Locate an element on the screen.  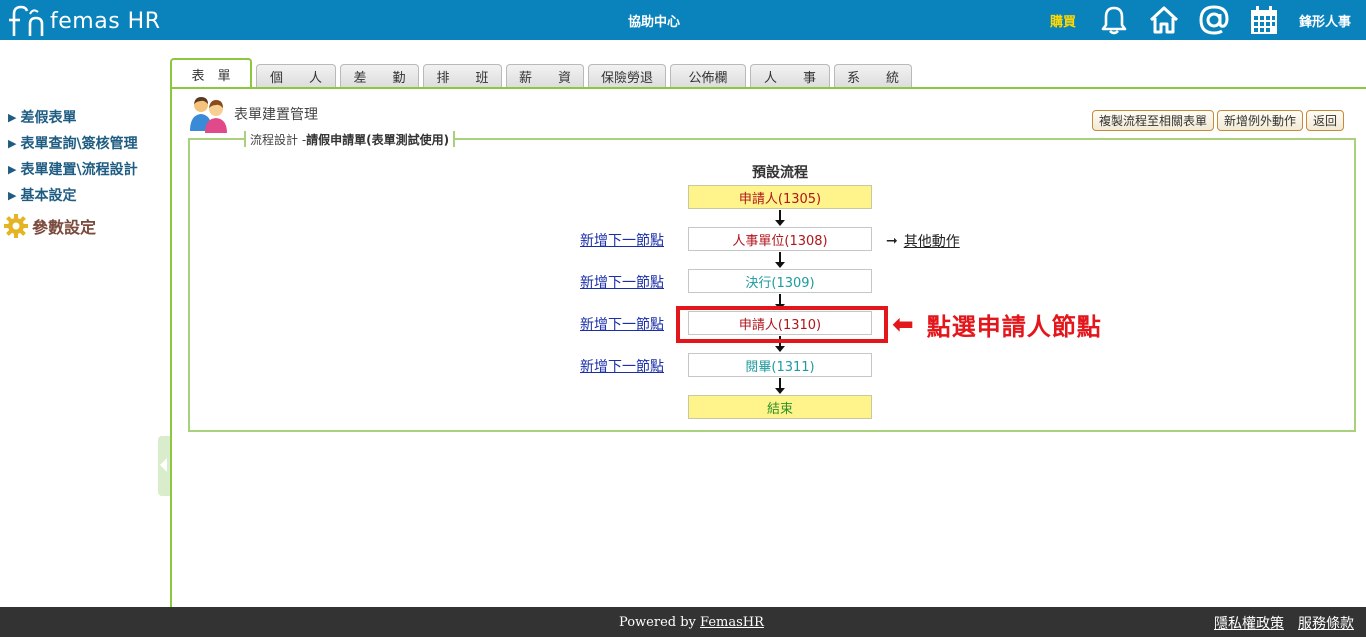
top-bar: femas HR 協助中心 購買 鋒形人事 is located at coordinates (683, 20).